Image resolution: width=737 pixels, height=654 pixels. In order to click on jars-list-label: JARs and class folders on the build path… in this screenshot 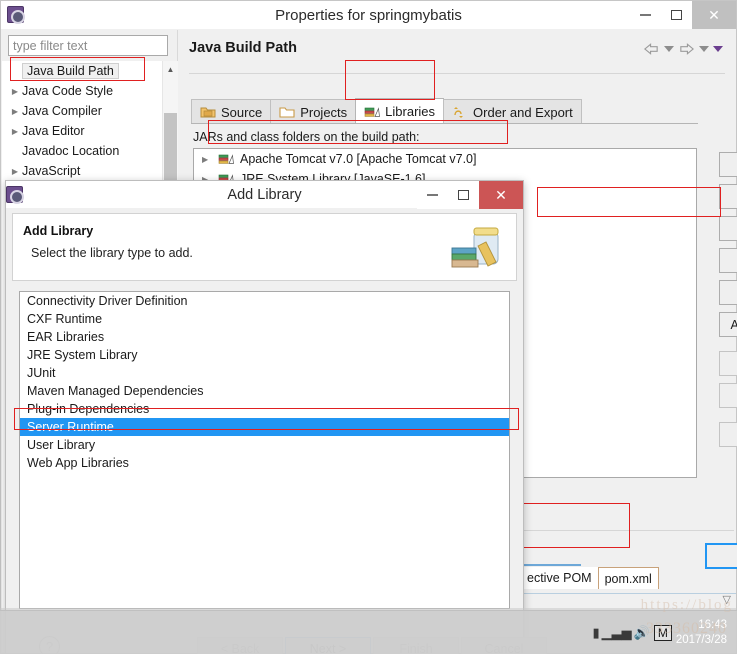, I will do `click(306, 137)`.